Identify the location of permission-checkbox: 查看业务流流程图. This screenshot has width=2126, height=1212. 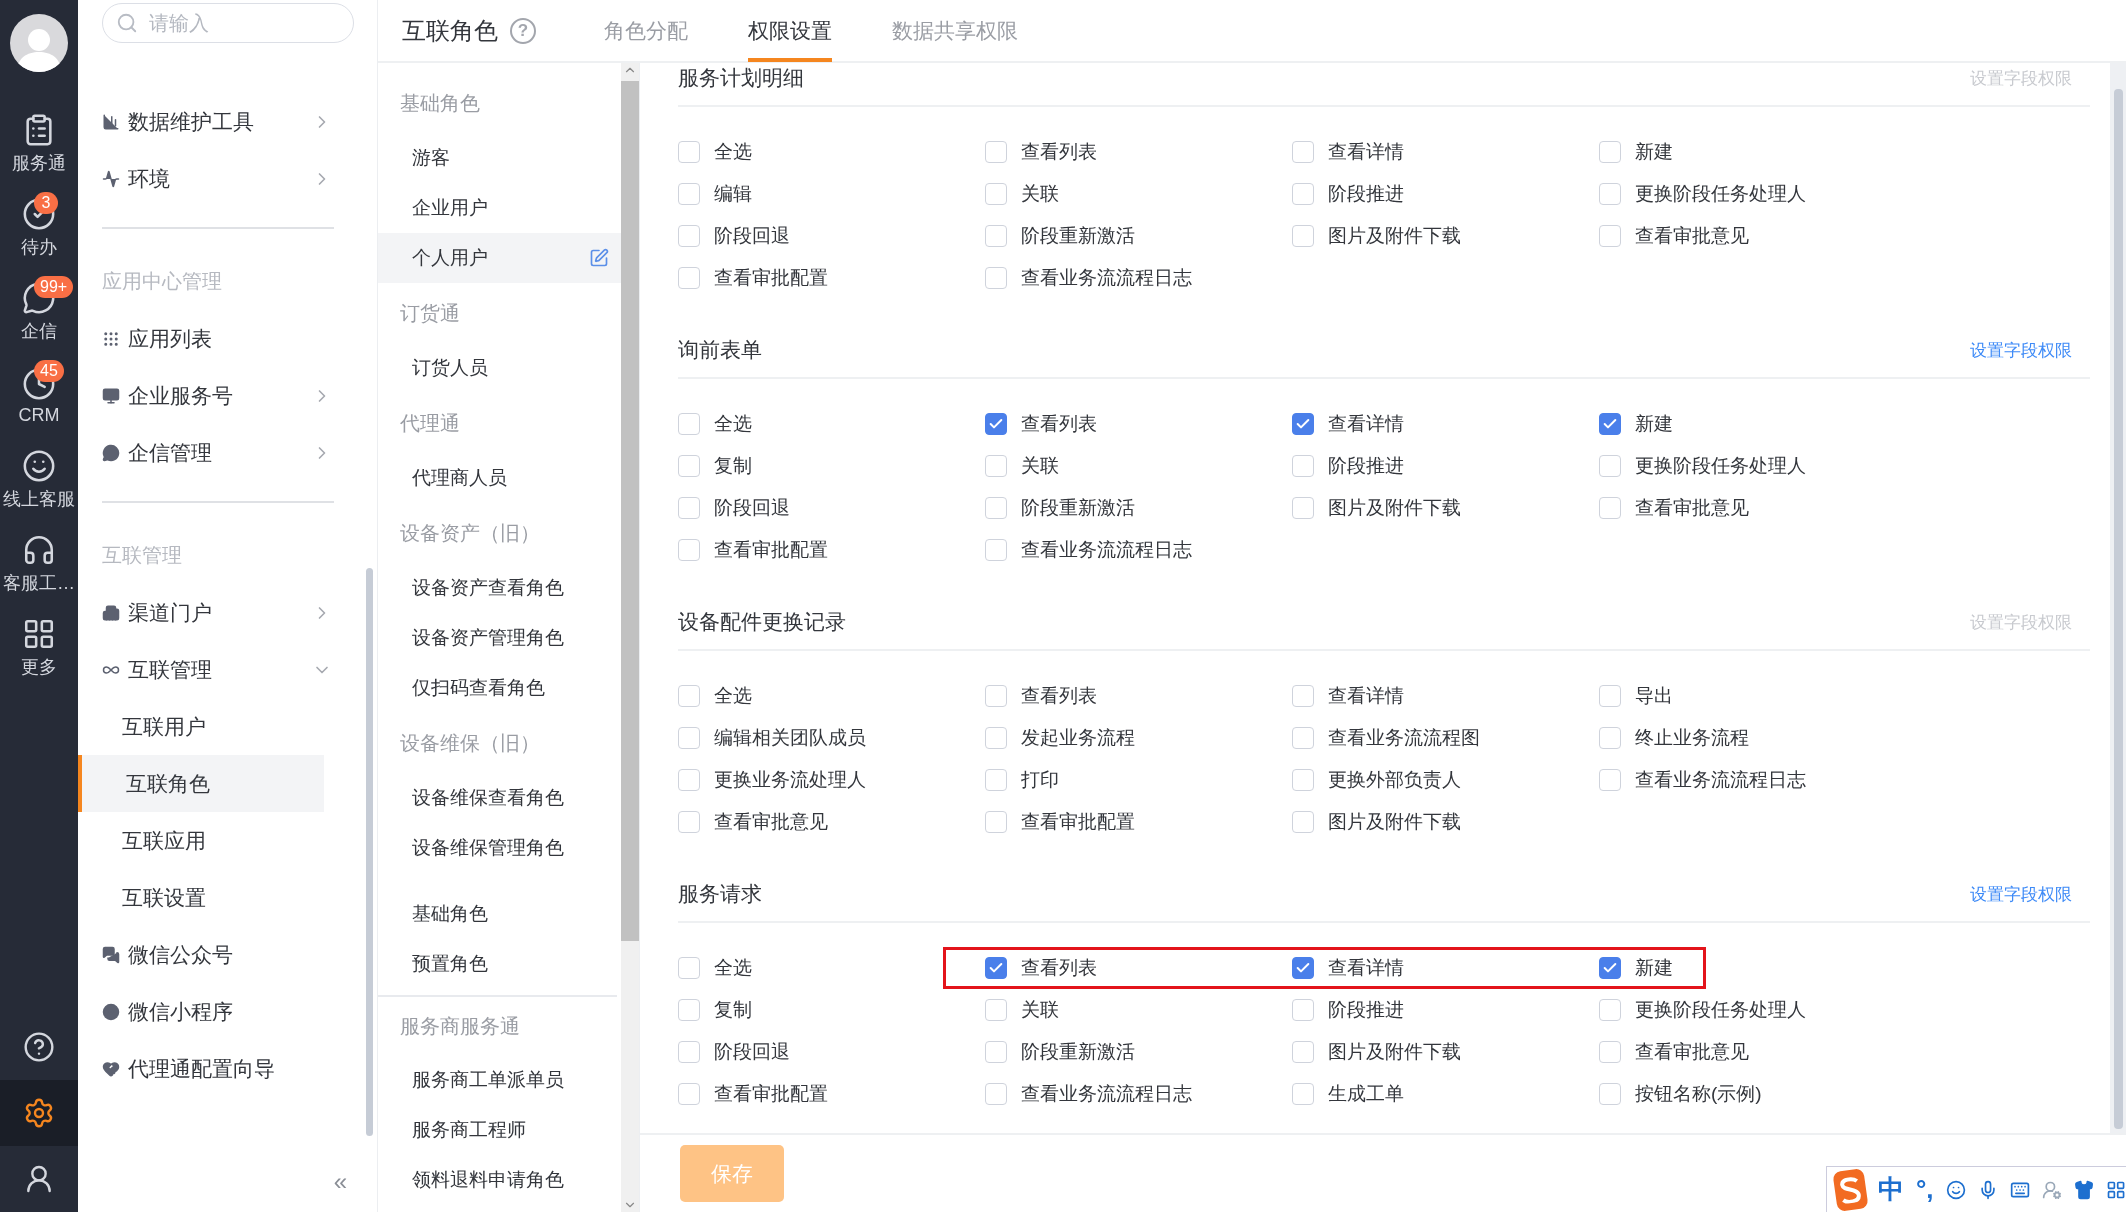
(1445, 738).